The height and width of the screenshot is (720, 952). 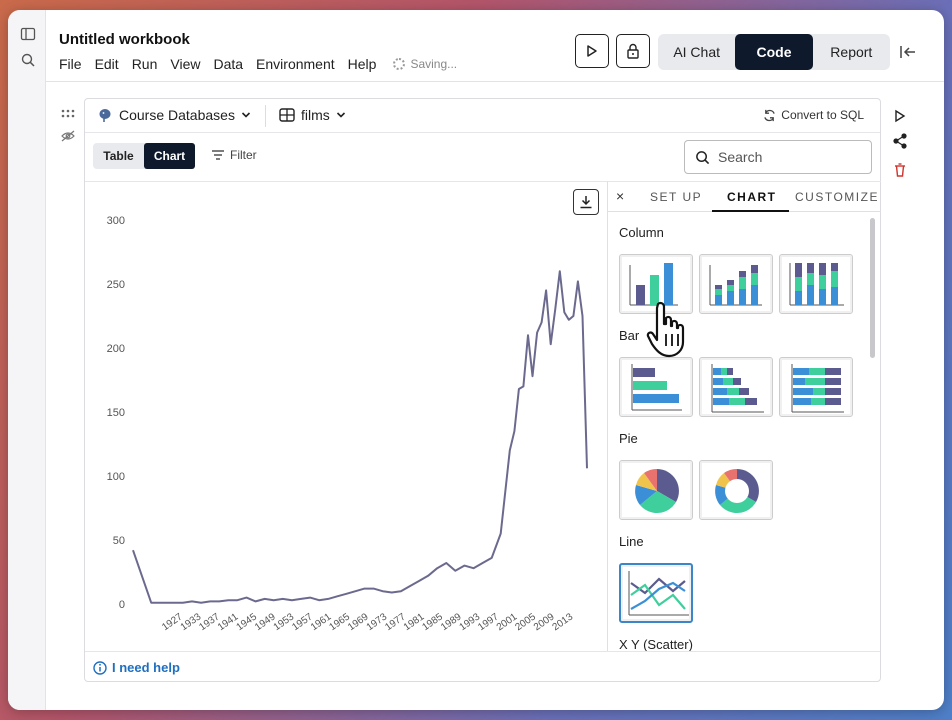 I want to click on table-icon, so click(x=287, y=115).